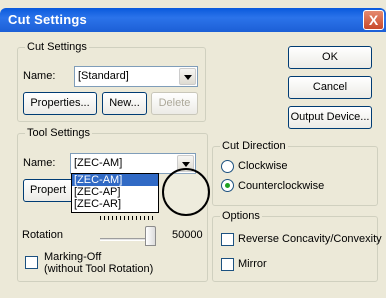 Image resolution: width=386 pixels, height=298 pixels. I want to click on cut-direction-legend: Cut Direction, so click(254, 146).